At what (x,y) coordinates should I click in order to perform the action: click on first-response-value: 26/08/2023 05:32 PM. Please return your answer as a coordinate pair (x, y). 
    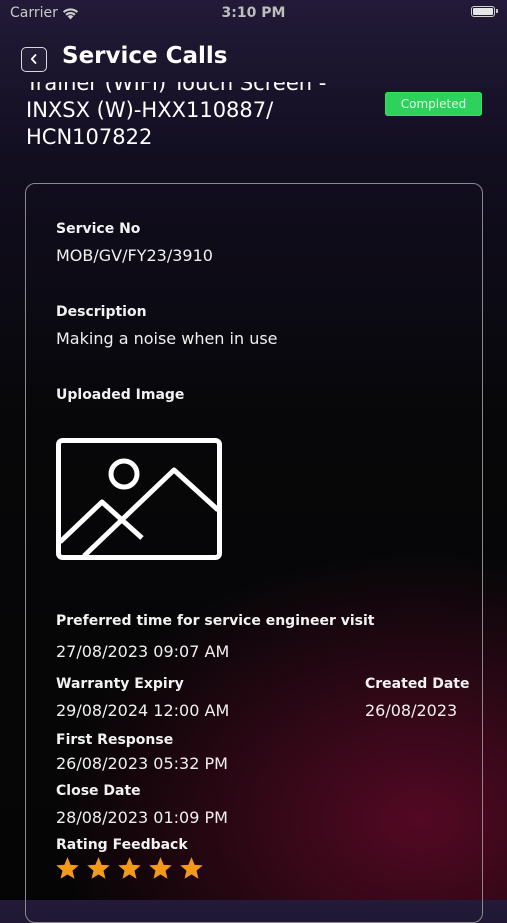
    Looking at the image, I should click on (142, 763).